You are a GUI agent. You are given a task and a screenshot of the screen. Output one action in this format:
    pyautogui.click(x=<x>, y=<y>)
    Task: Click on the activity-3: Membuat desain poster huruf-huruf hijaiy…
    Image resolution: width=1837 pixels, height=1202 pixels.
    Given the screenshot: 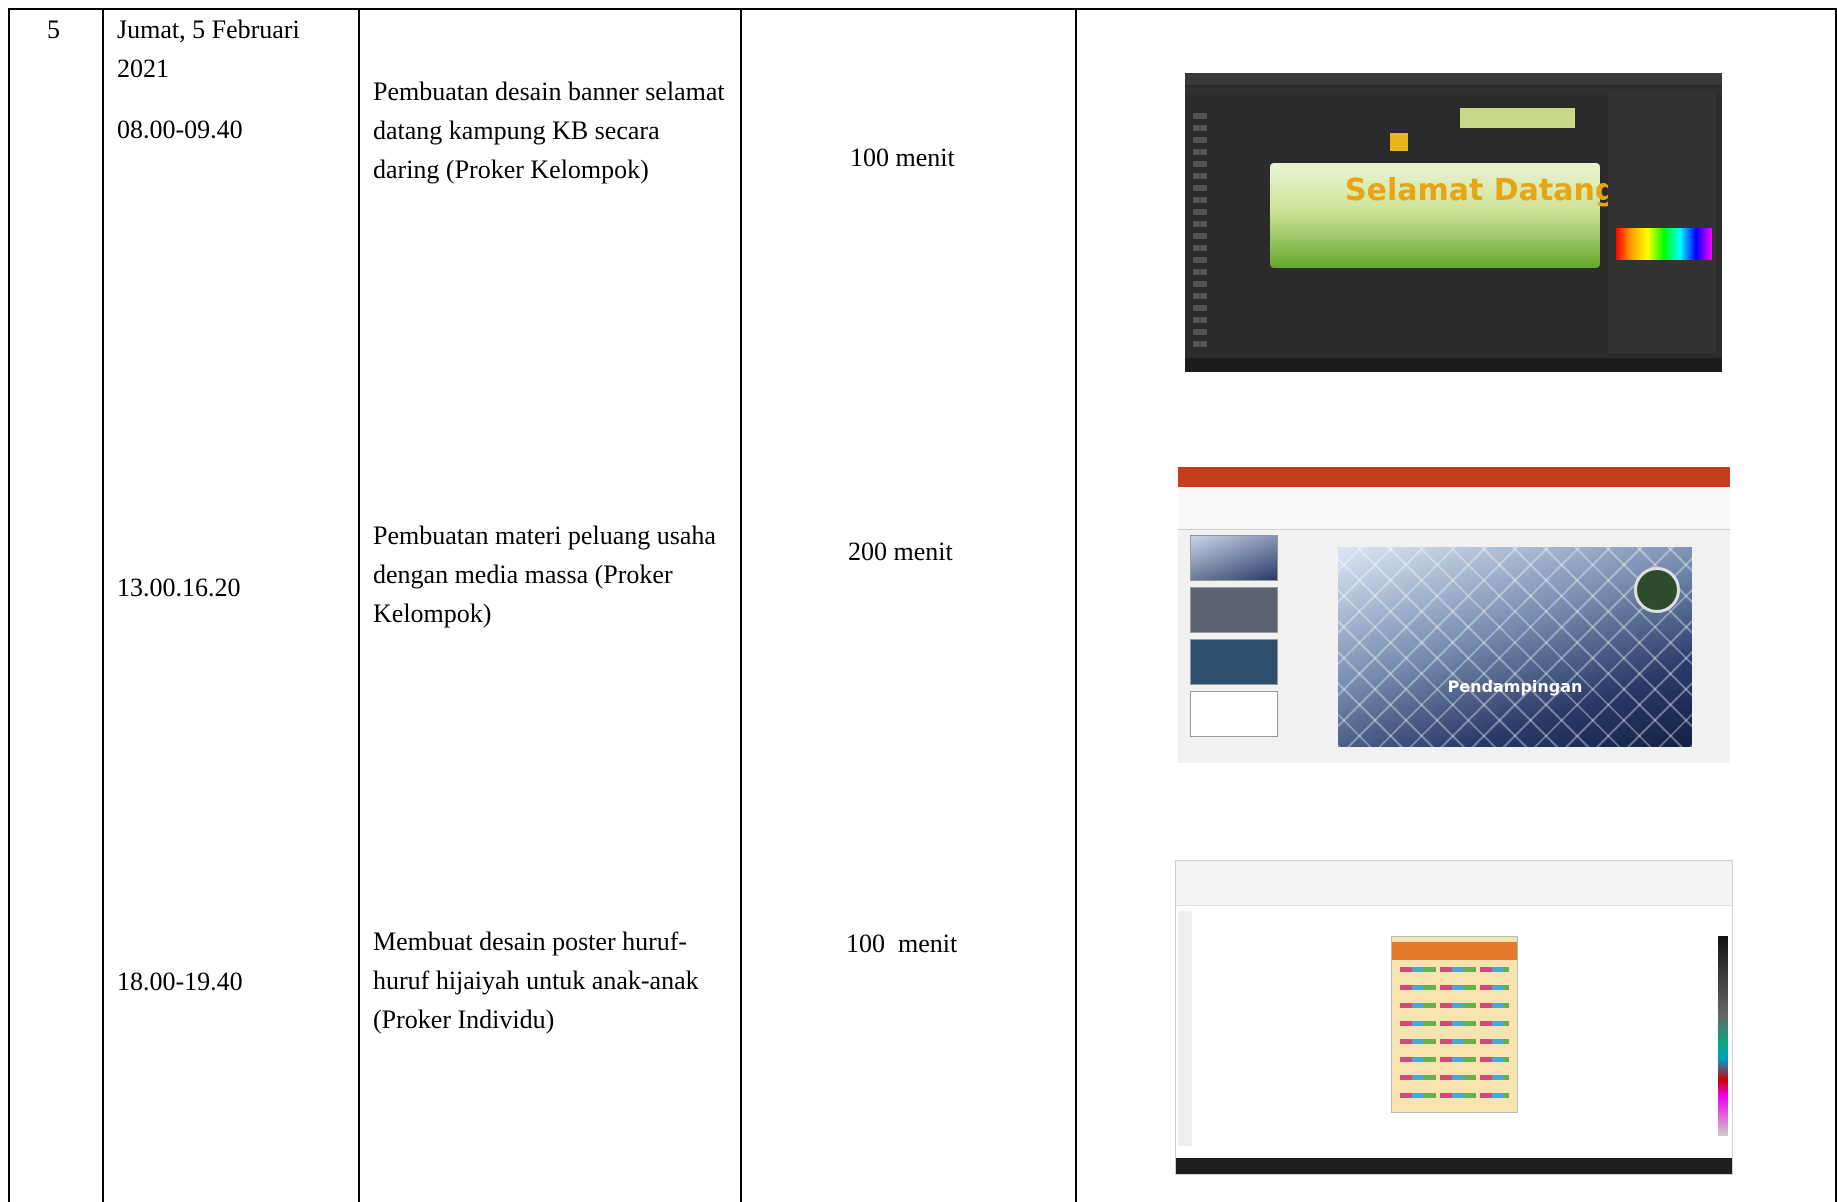 What is the action you would take?
    pyautogui.click(x=536, y=980)
    